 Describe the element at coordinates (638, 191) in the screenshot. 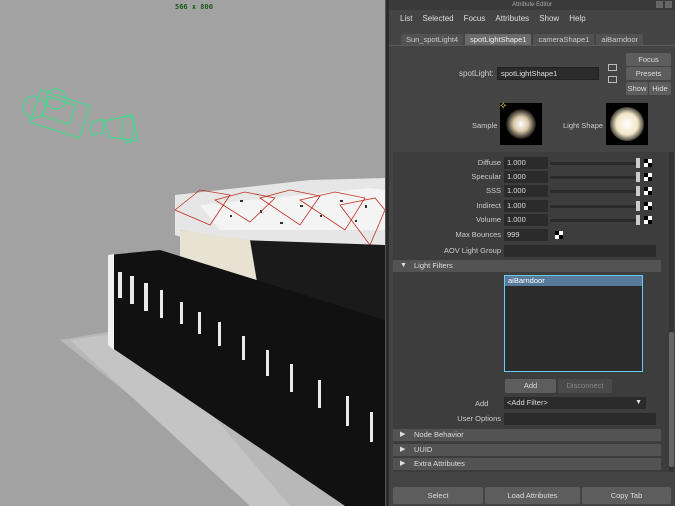

I see `sss-slider-thumb` at that location.